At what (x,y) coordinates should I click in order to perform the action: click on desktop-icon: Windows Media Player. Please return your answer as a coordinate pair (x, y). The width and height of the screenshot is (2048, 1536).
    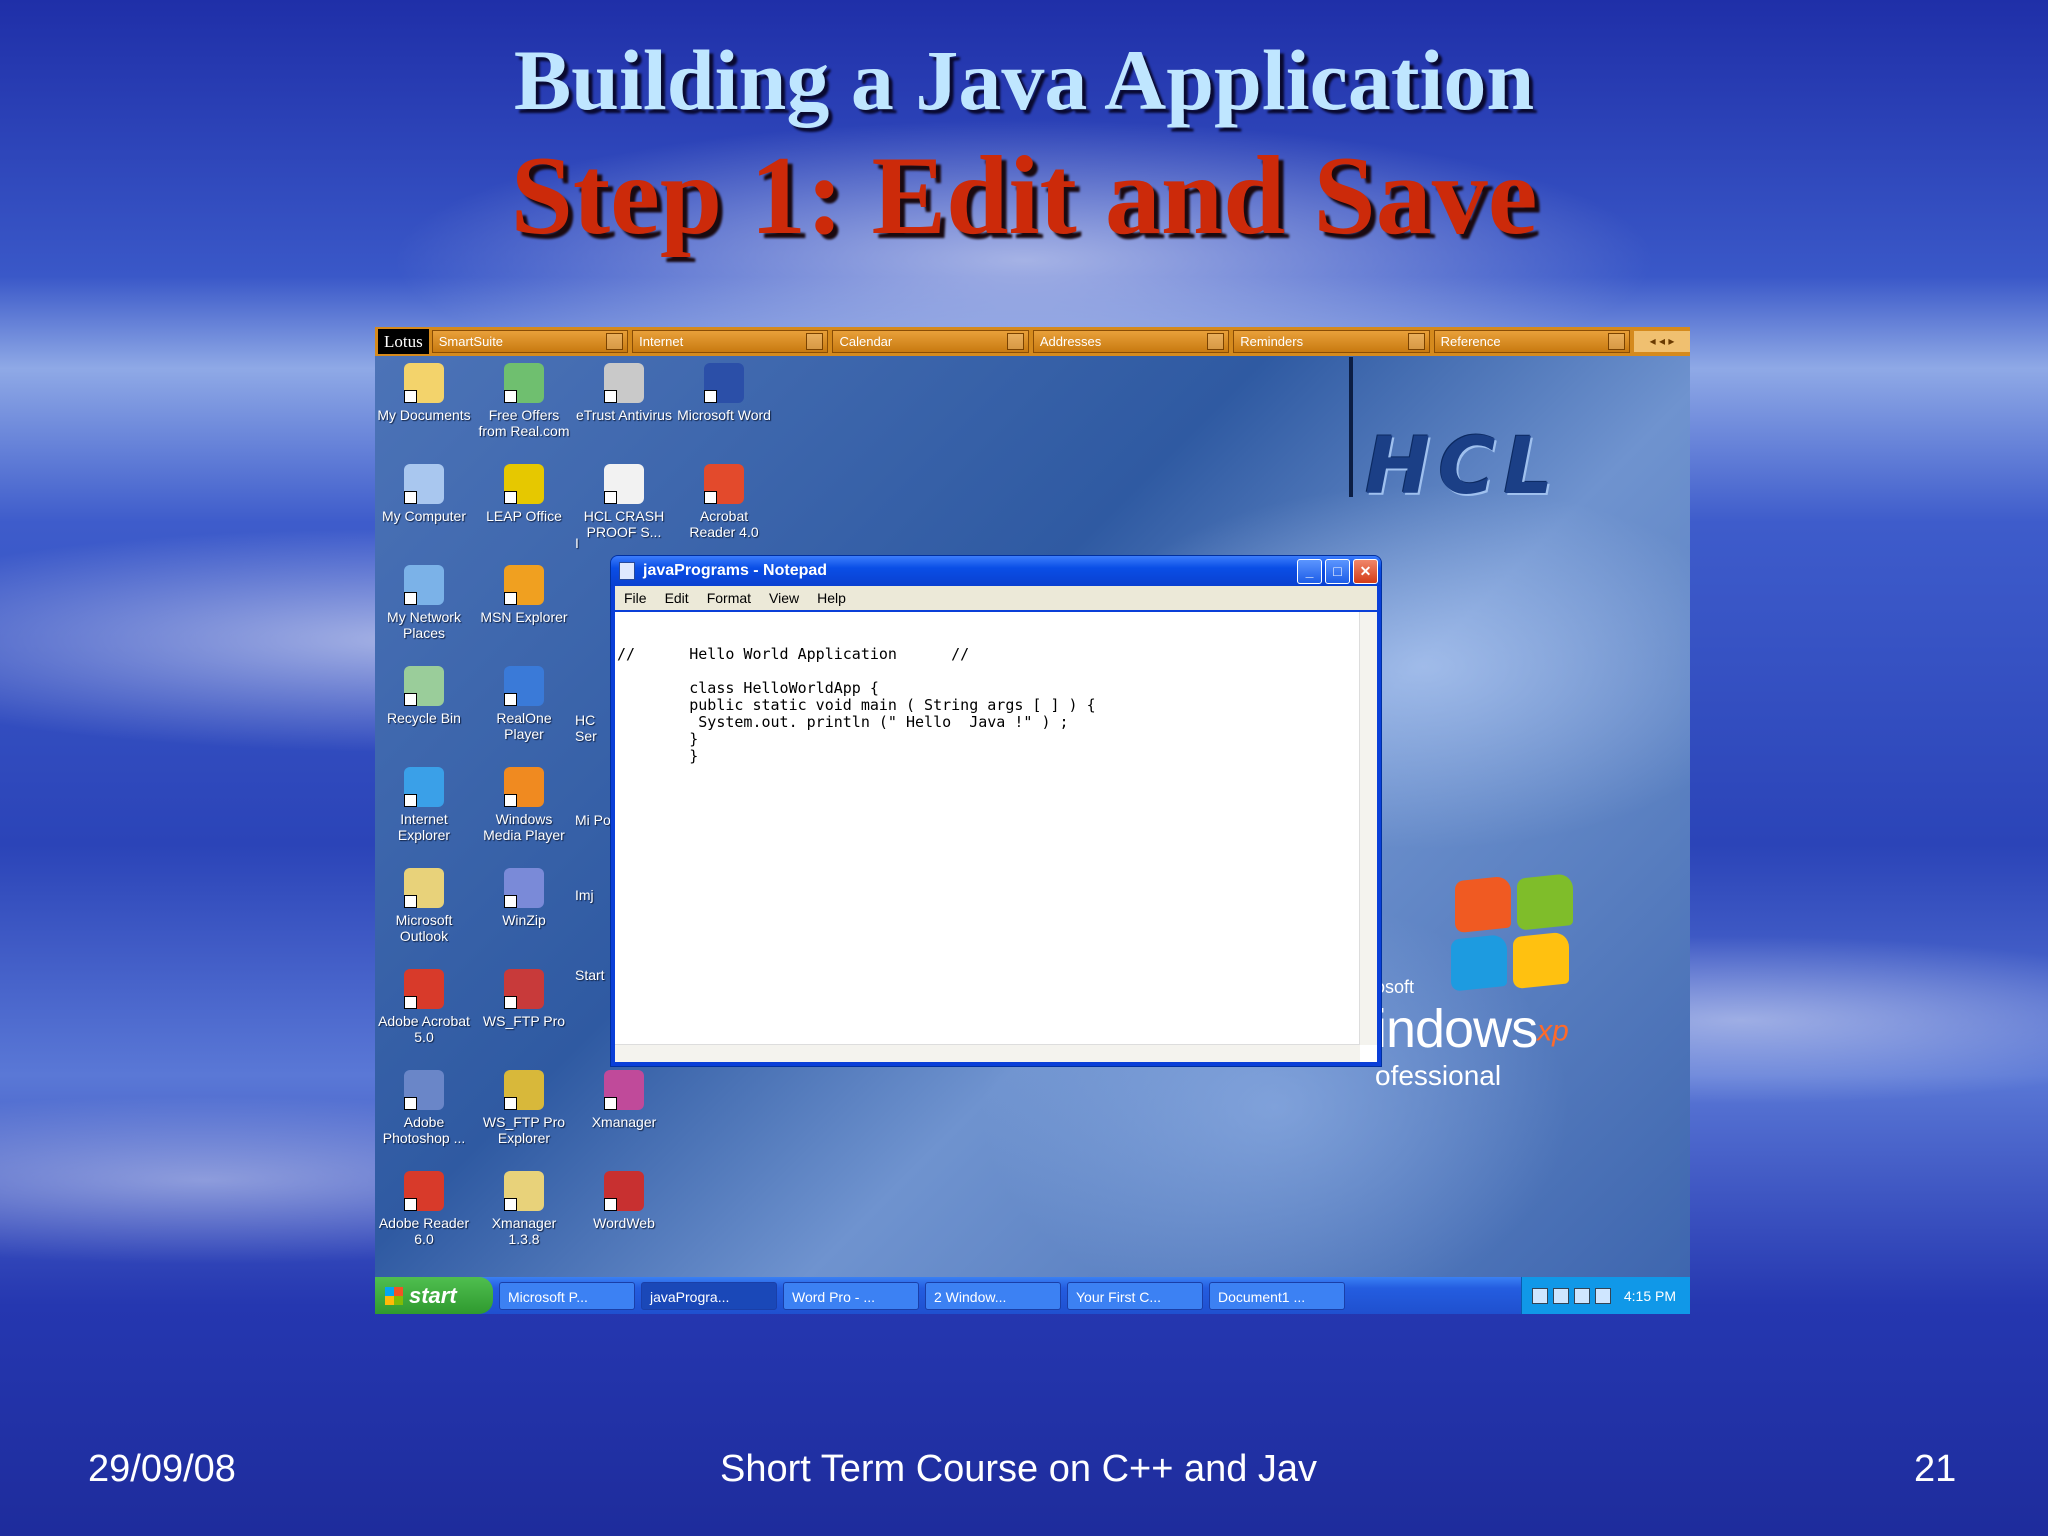
    Looking at the image, I should click on (524, 805).